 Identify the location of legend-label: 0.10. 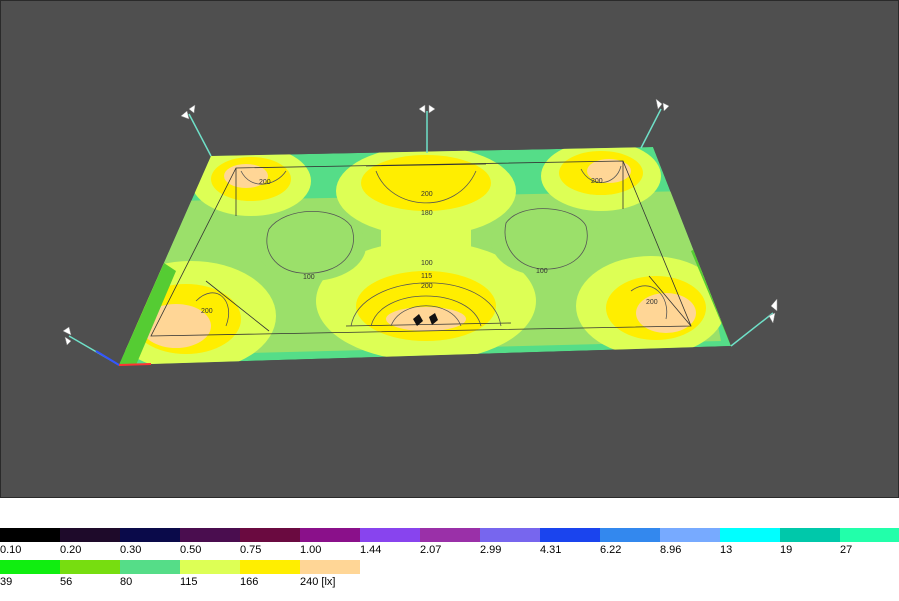
(11, 550).